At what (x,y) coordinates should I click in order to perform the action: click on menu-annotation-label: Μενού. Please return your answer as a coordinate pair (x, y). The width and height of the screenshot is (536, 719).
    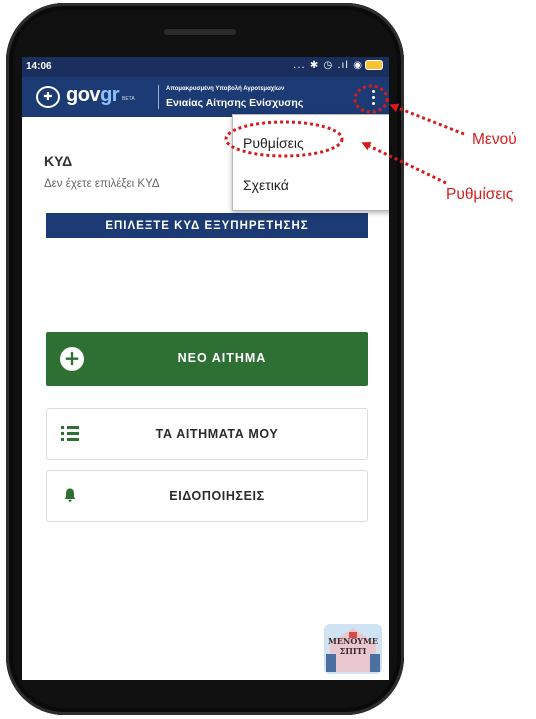
    Looking at the image, I should click on (494, 139).